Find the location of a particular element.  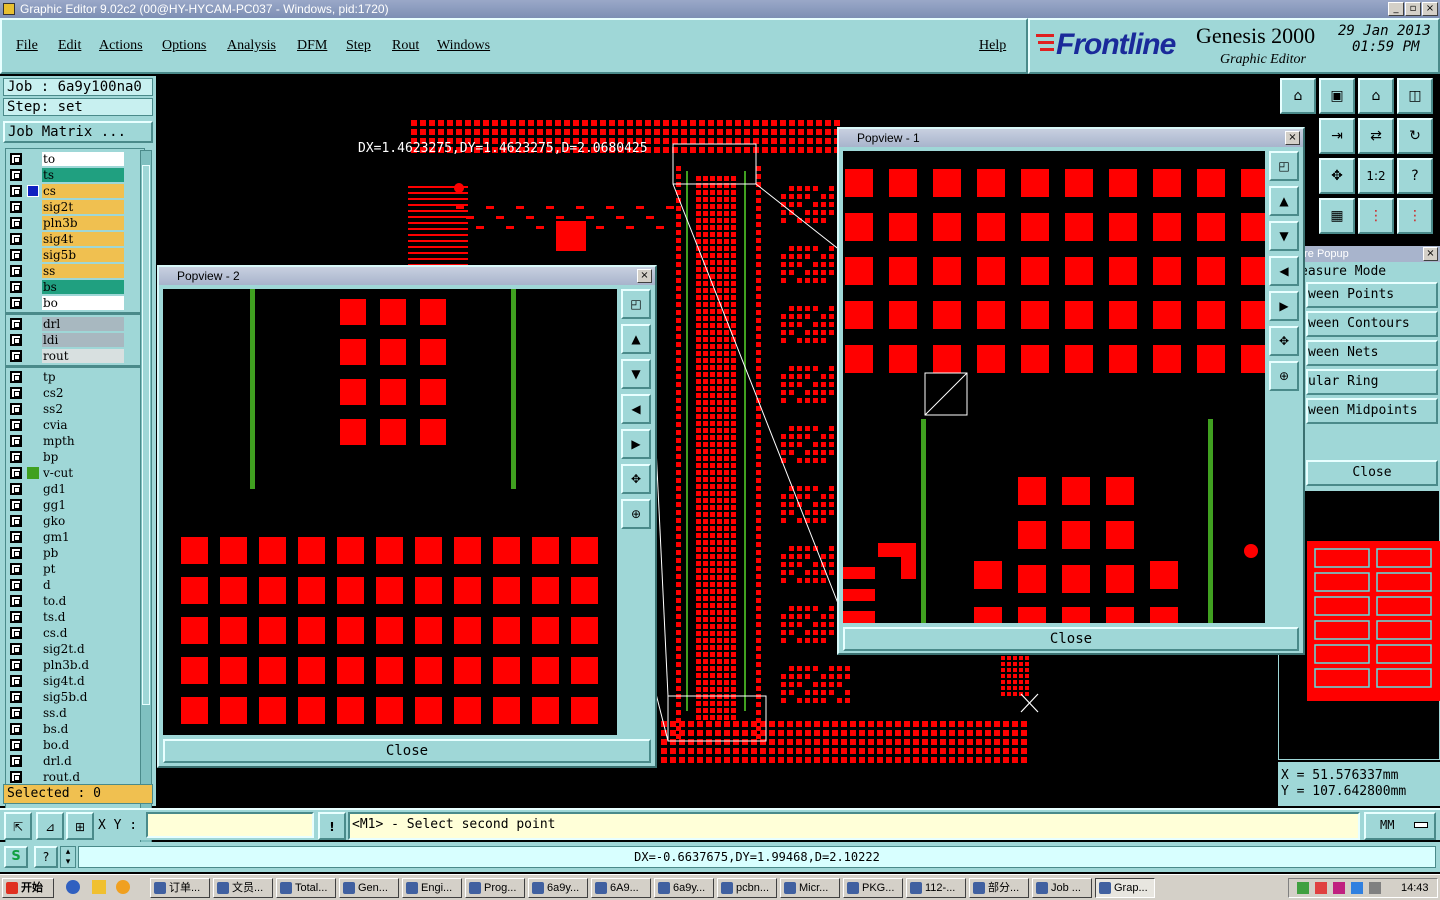

popview-1-close-icon: × is located at coordinates (1292, 138).